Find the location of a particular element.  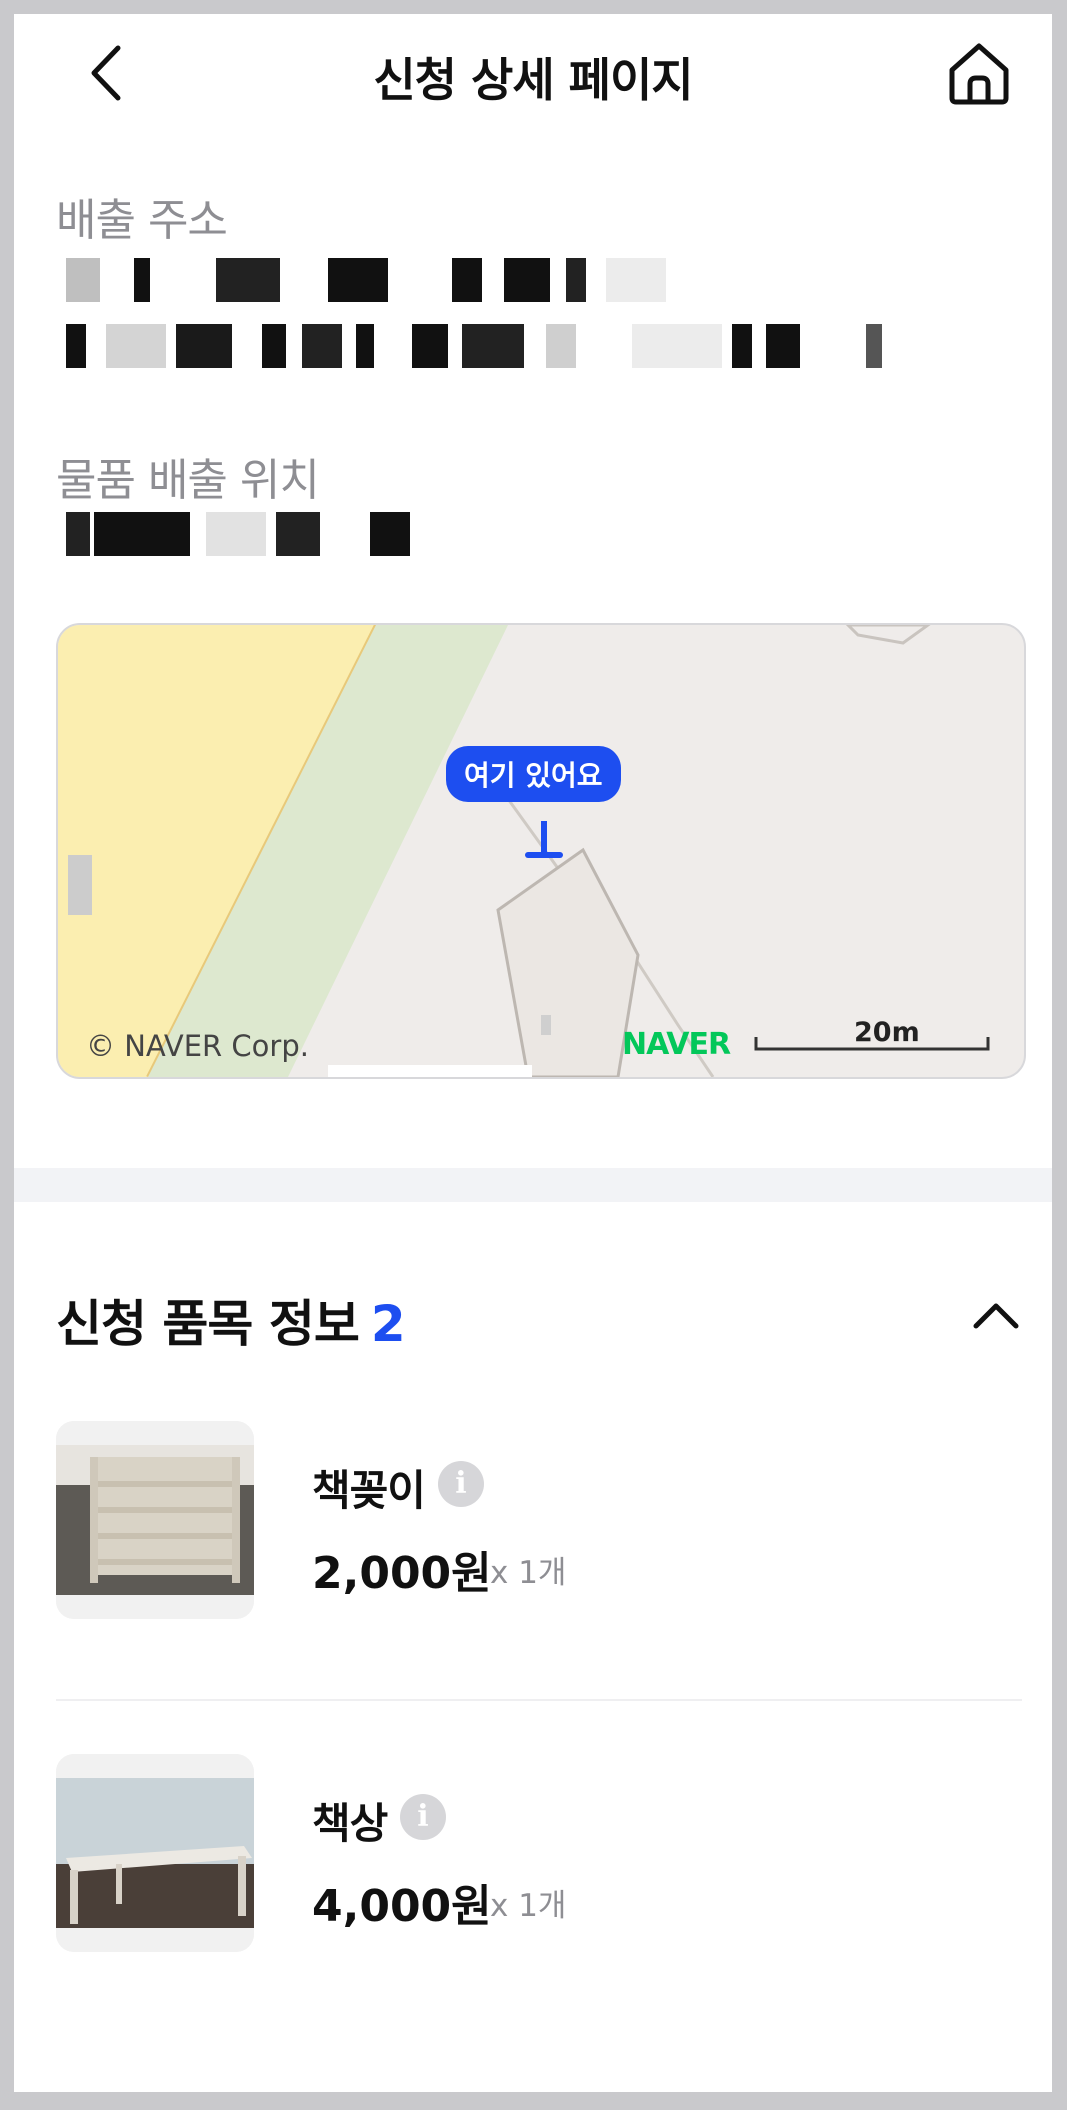

items-title-text: 신청 품목 정보 is located at coordinates (208, 1324).